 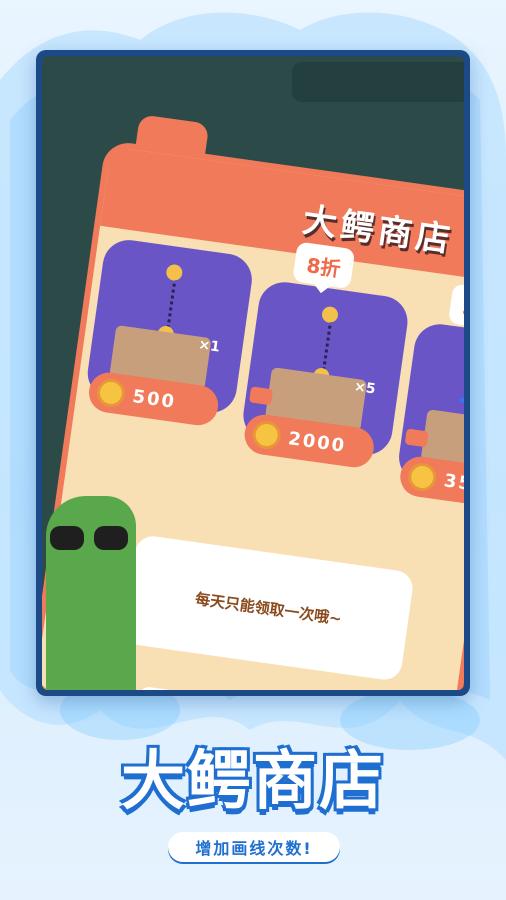 I want to click on promo-subtitle: 增加画线次数!, so click(x=254, y=847).